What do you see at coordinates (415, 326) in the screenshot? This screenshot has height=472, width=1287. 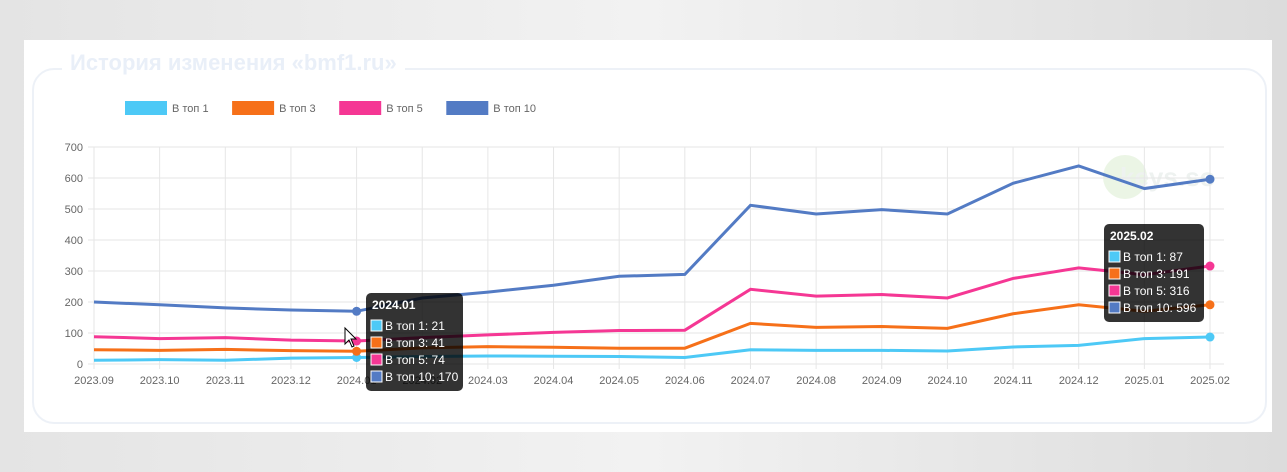 I see `tooltip-line: В топ 1: 21` at bounding box center [415, 326].